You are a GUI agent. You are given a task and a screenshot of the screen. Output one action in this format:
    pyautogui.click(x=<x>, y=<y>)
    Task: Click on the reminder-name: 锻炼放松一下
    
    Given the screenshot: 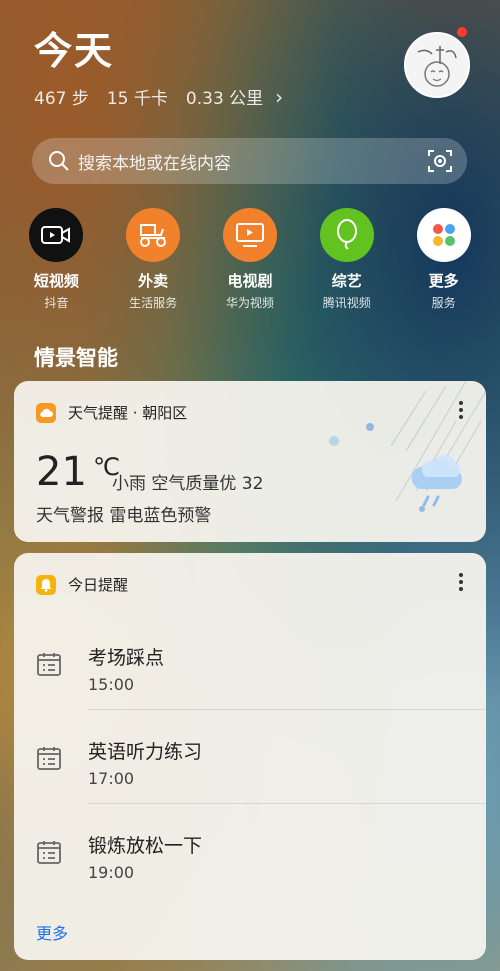 What is the action you would take?
    pyautogui.click(x=145, y=846)
    